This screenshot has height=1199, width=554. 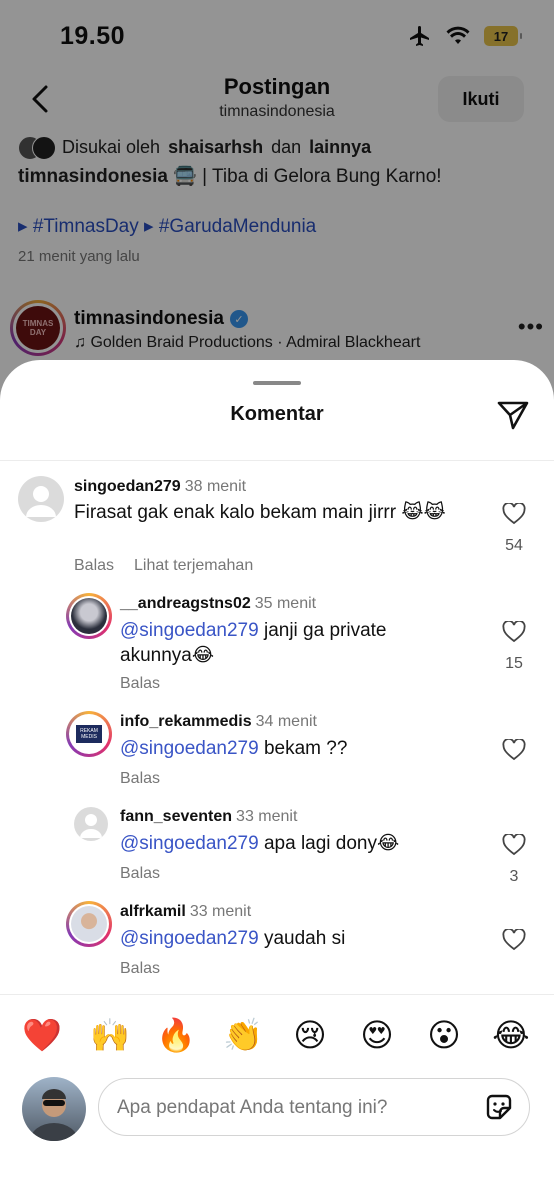 What do you see at coordinates (514, 545) in the screenshot?
I see `like-count: 54` at bounding box center [514, 545].